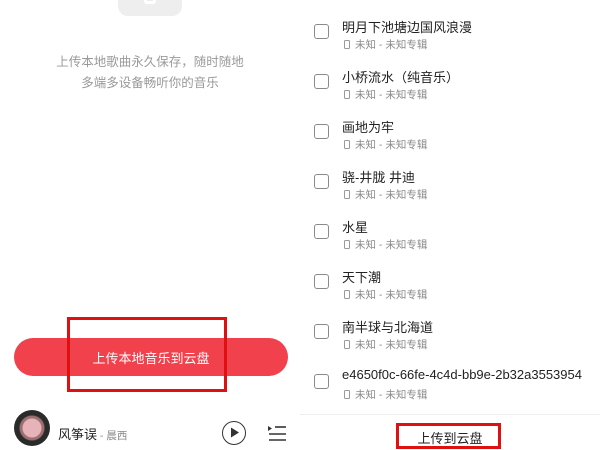  Describe the element at coordinates (407, 27) in the screenshot. I see `song-title: 明月下池塘边国风浪漫` at that location.